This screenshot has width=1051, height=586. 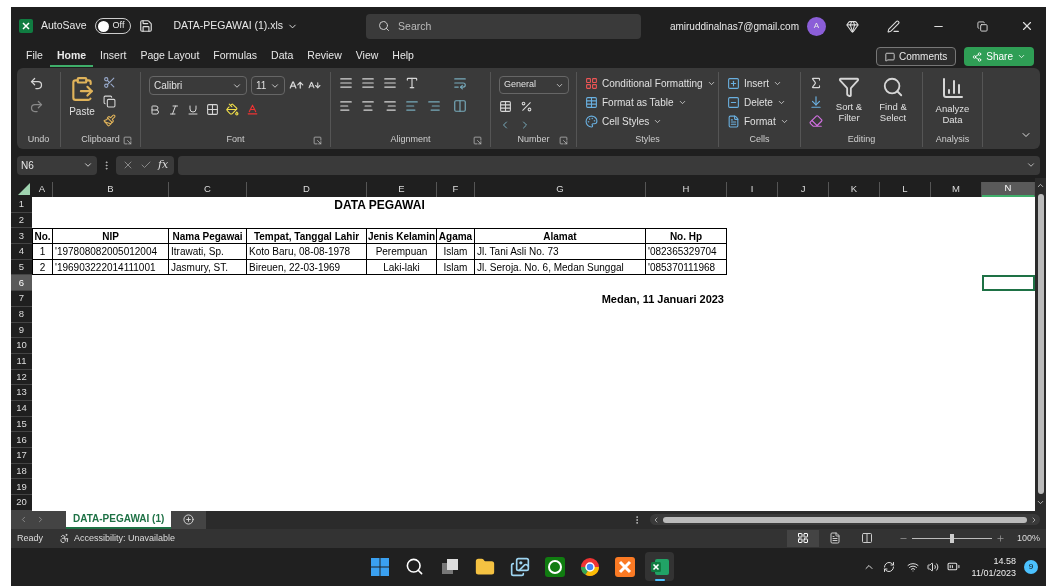 What do you see at coordinates (208, 267) in the screenshot?
I see `table-cell: Jasmury, ST.` at bounding box center [208, 267].